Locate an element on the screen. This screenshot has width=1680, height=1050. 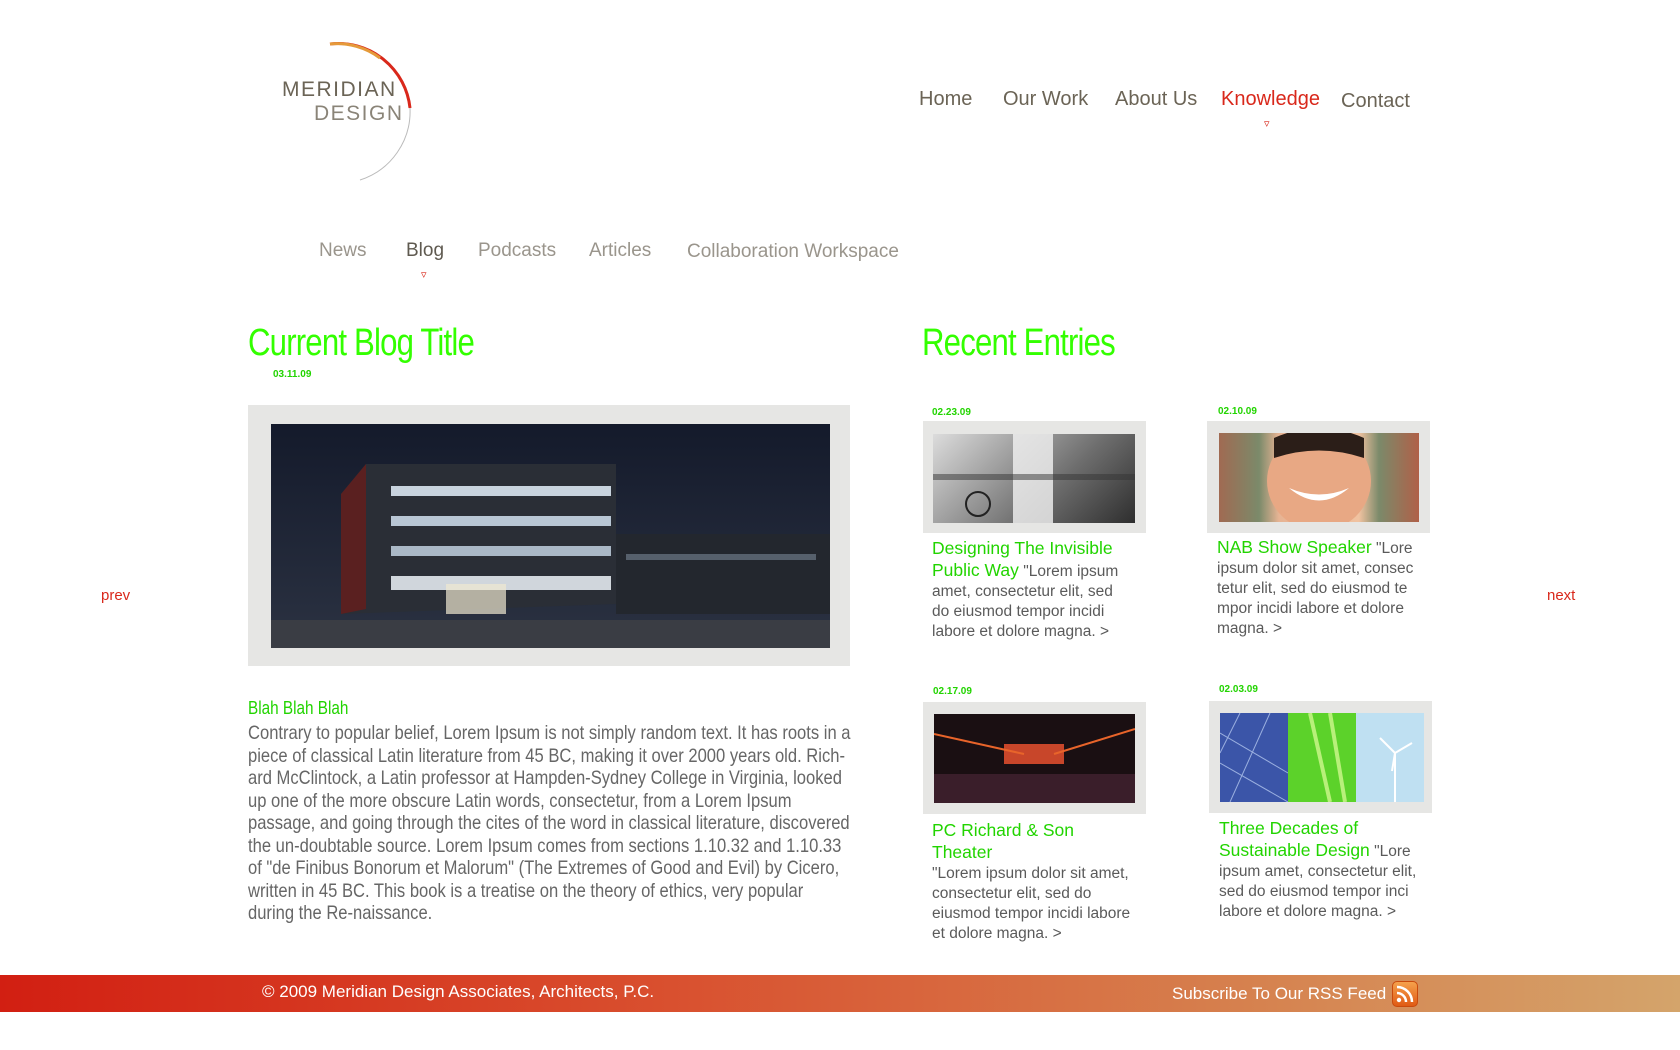
rss-icon is located at coordinates (1405, 994).